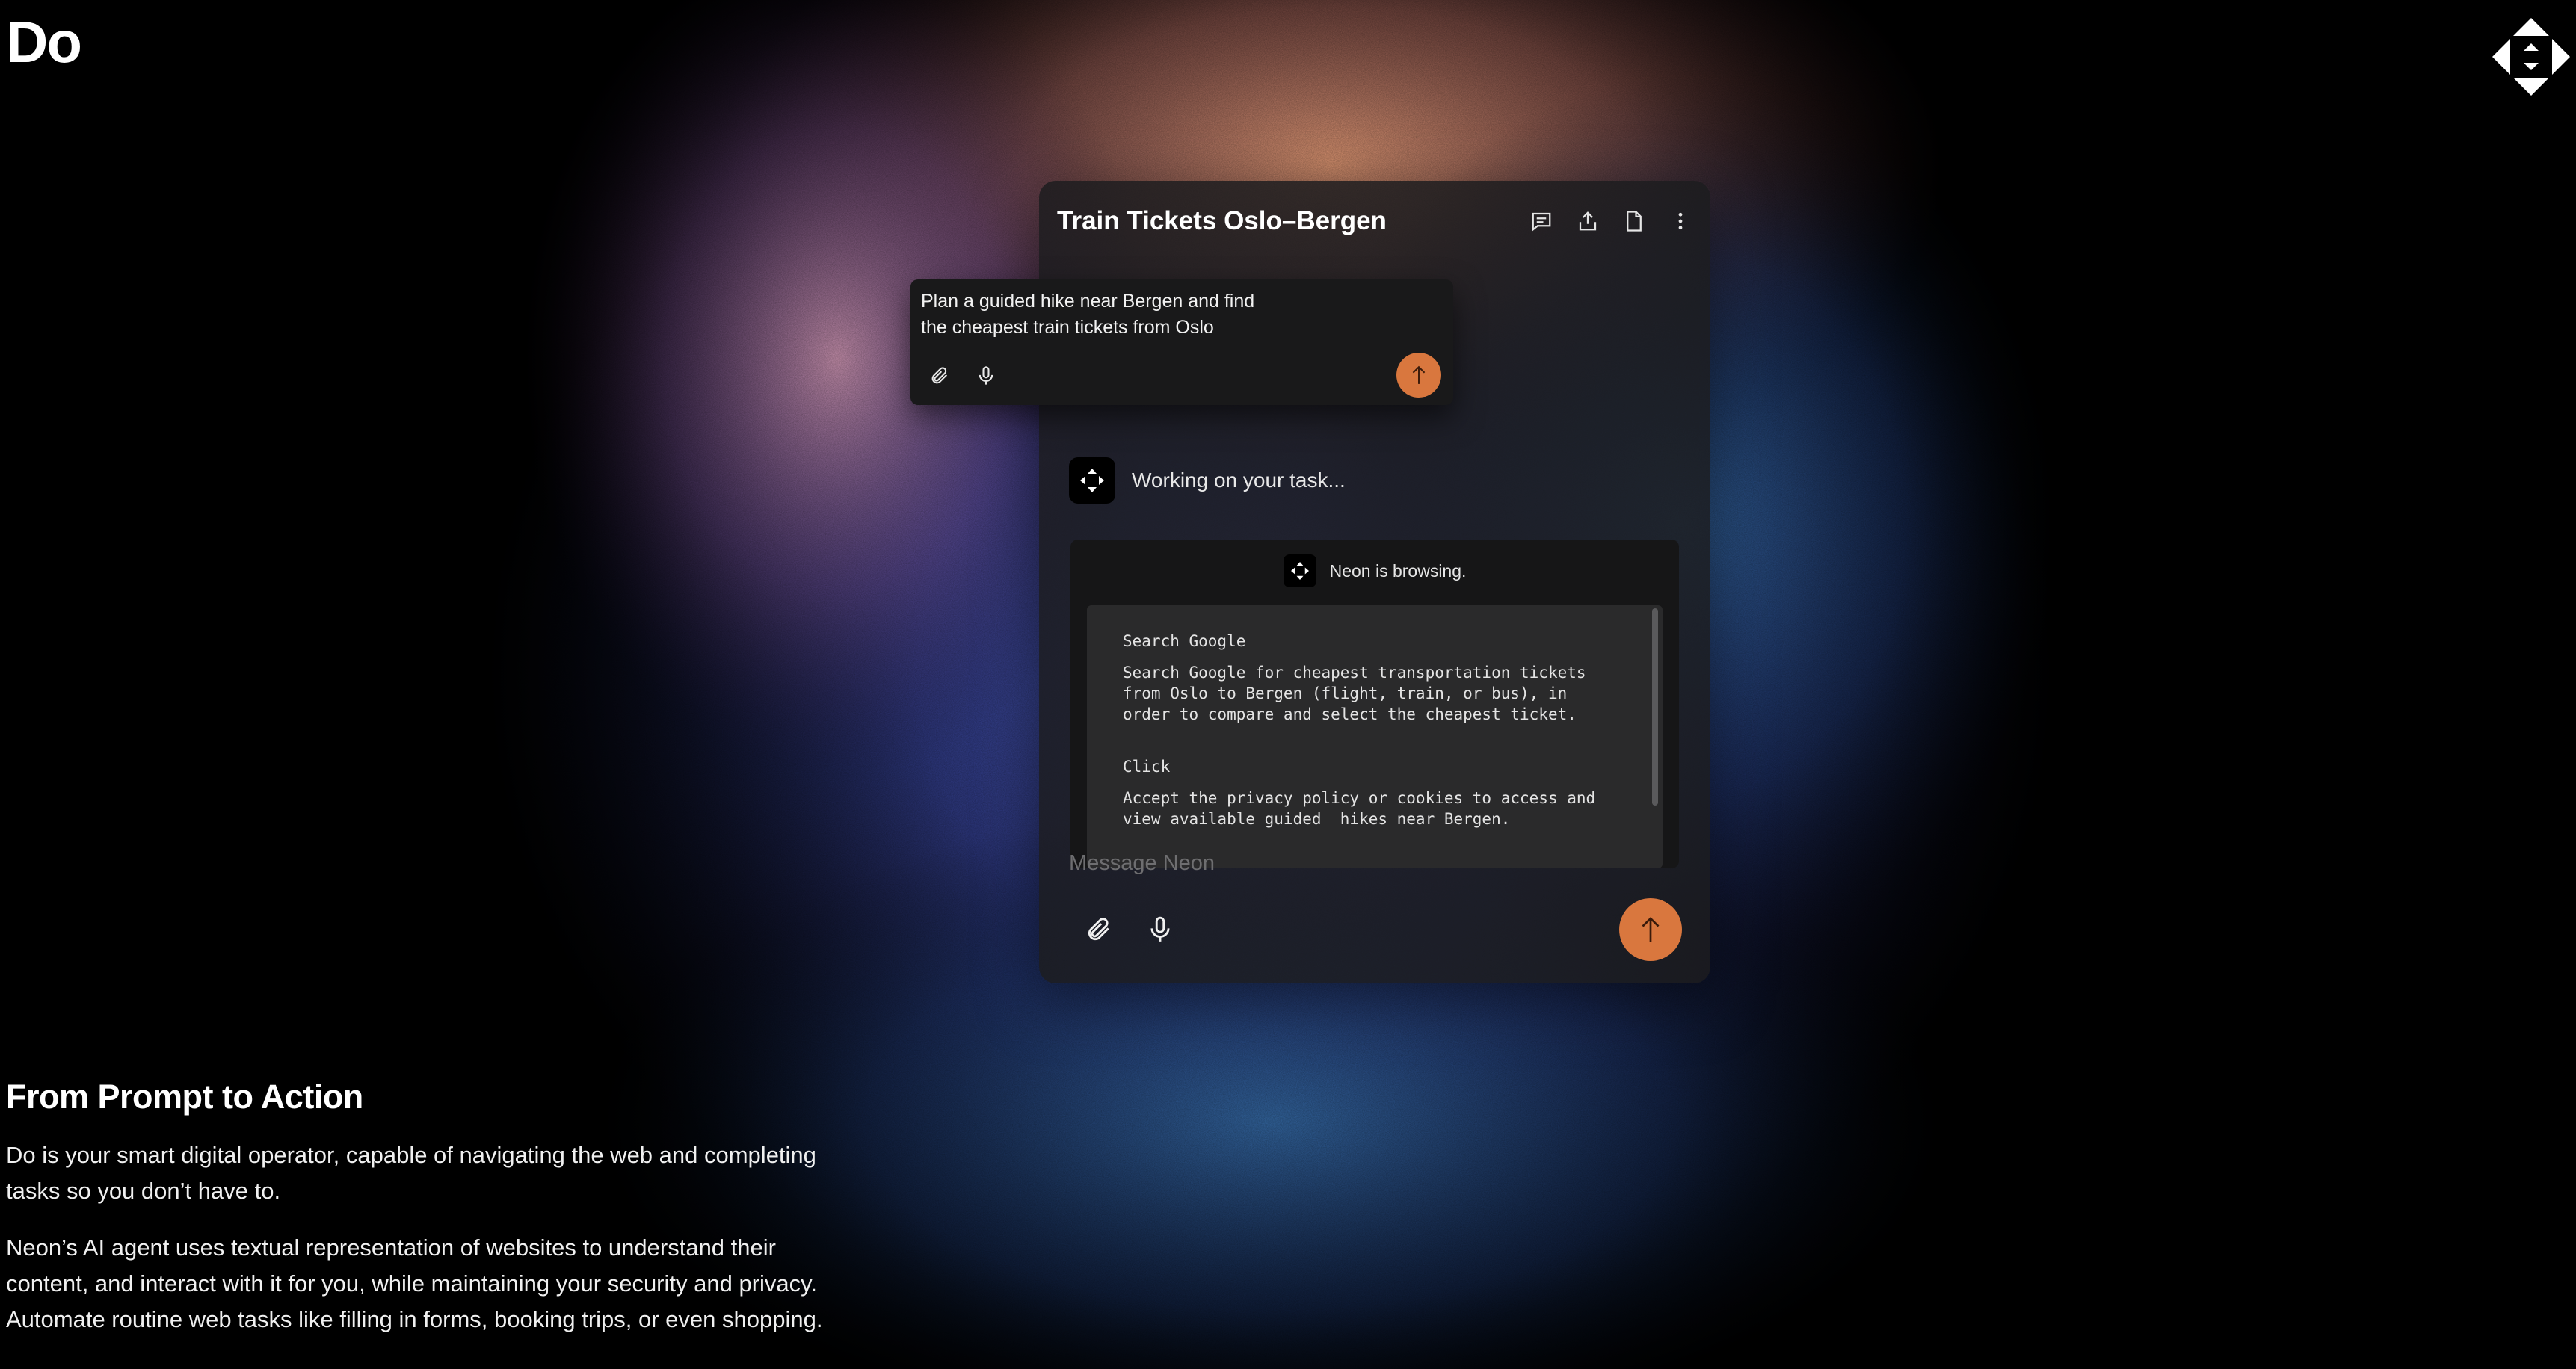  Describe the element at coordinates (143, 1191) in the screenshot. I see `paragraph-line: tasks so you don’t have to.` at that location.